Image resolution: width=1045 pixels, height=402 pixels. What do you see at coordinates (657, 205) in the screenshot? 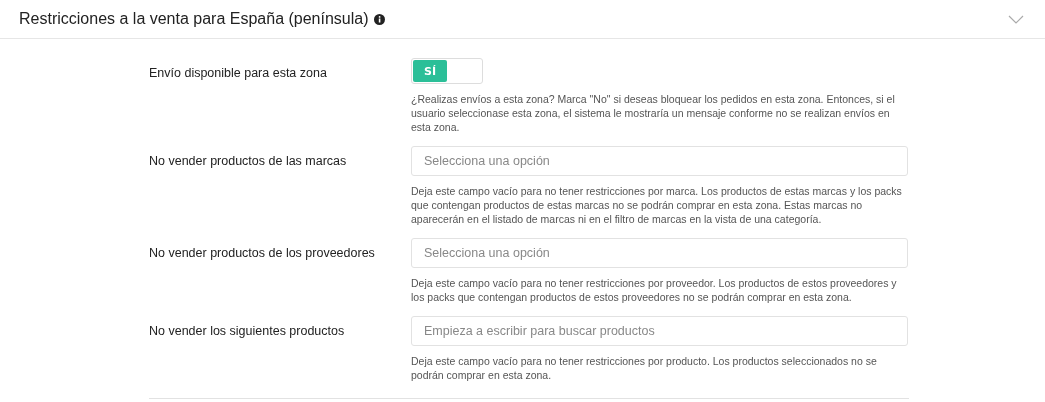
I see `help-text: Deja este campo vacío para no tener restricciones por marca. Los productos de estas marcas y los packs que contengan productos de estas marcas no se podrán comprar en esta zona. Estas marcas no aparecerán en el listado de marcas ni en el filtro de marcas en la vista de una categoría.` at bounding box center [657, 205].